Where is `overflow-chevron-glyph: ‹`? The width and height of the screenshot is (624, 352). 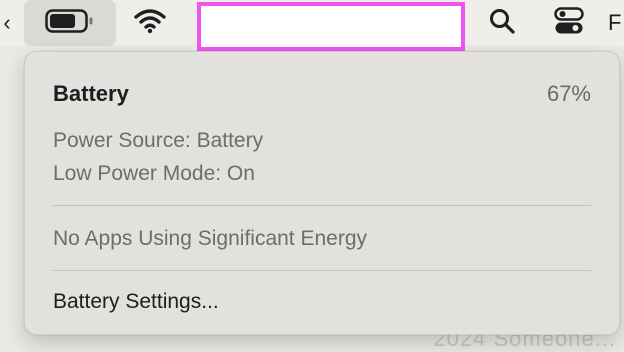
overflow-chevron-glyph: ‹ is located at coordinates (7, 22).